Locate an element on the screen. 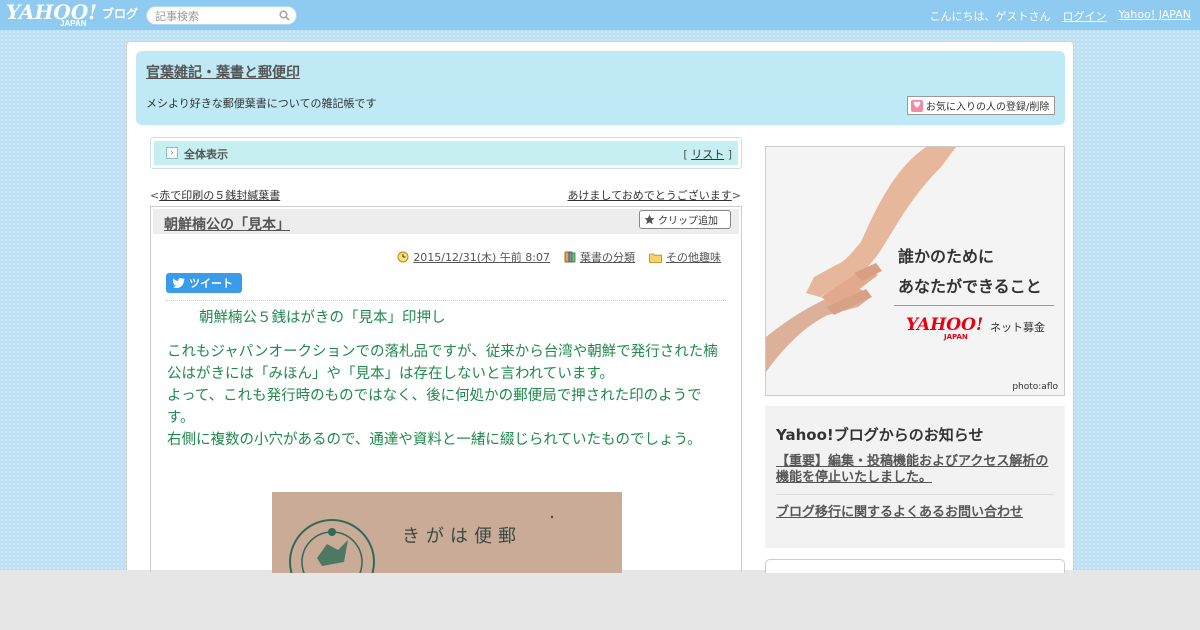 Image resolution: width=1200 pixels, height=630 pixels. search-box is located at coordinates (221, 15).